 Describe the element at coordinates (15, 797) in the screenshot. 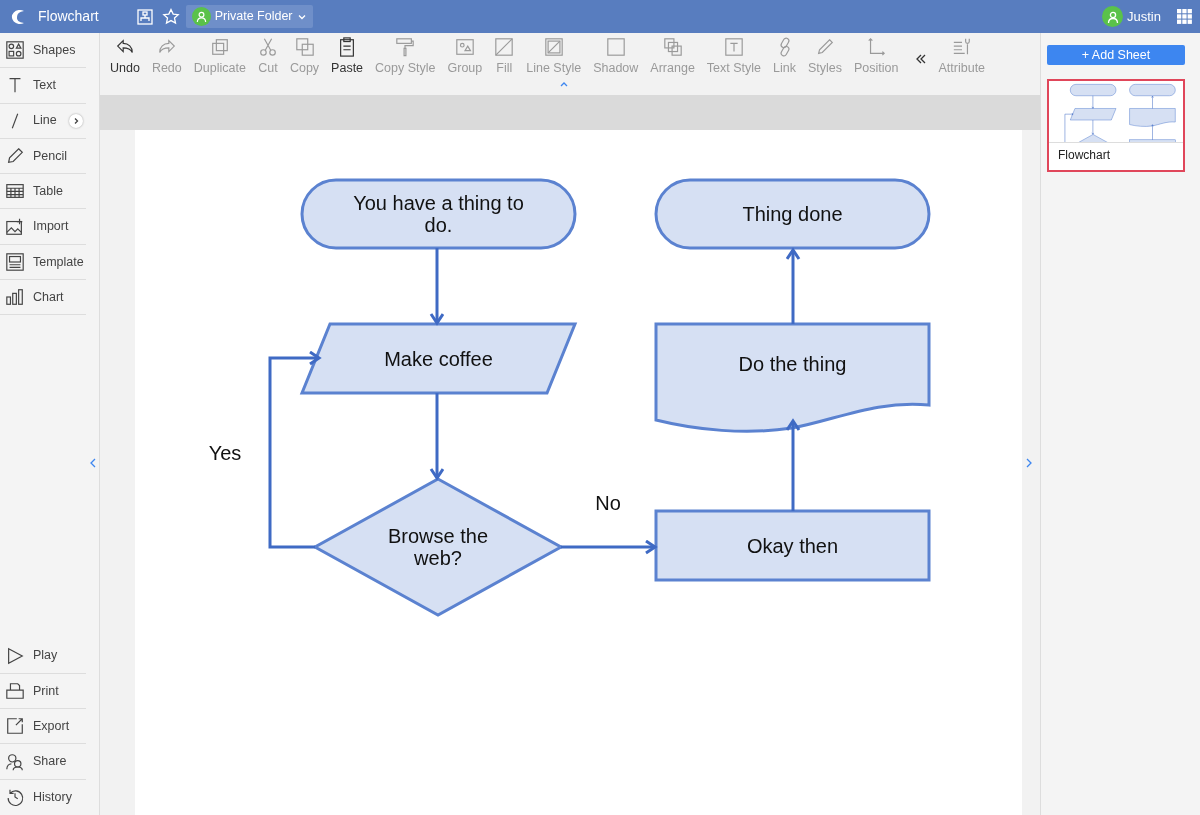

I see `history-icon` at that location.